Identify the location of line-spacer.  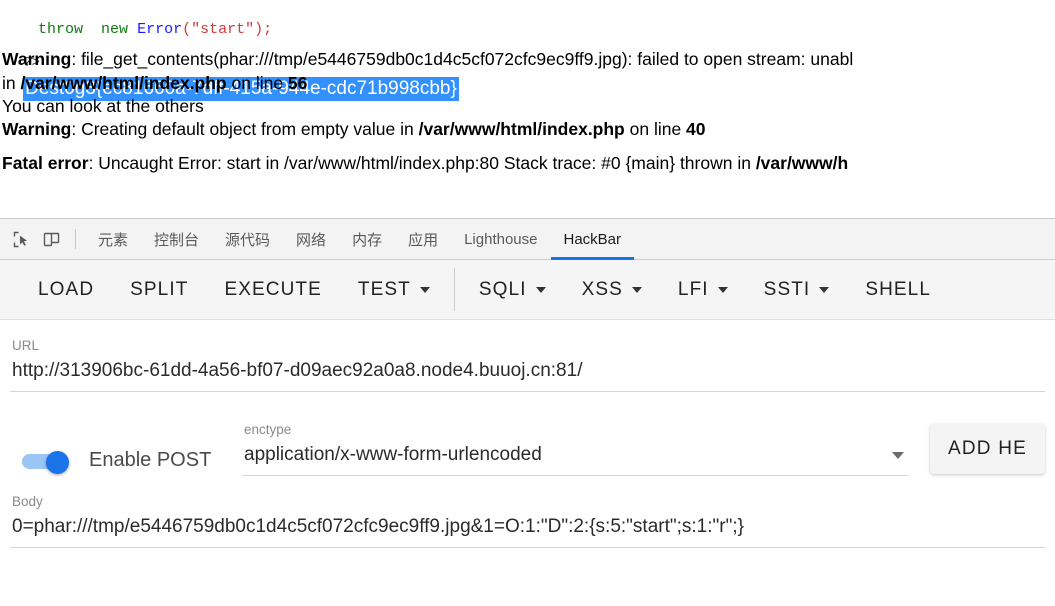
(527, 146).